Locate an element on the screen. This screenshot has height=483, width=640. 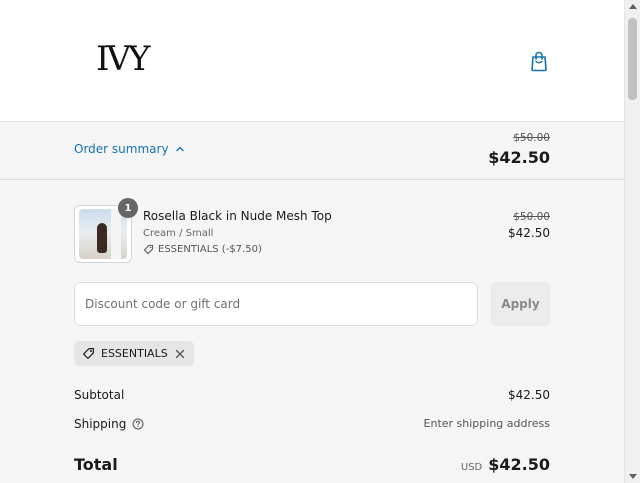
total-label: Total is located at coordinates (96, 464).